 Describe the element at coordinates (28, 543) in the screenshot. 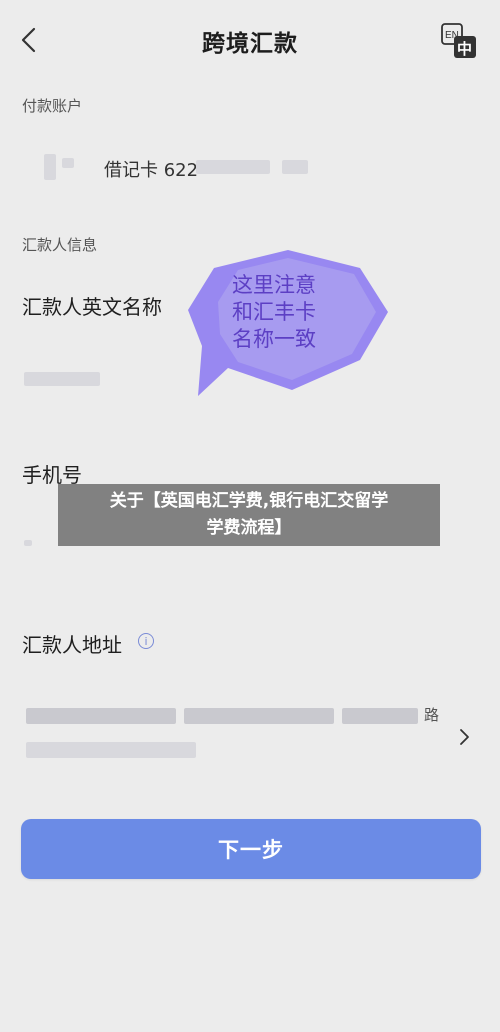

I see `blurred-phone-value` at that location.